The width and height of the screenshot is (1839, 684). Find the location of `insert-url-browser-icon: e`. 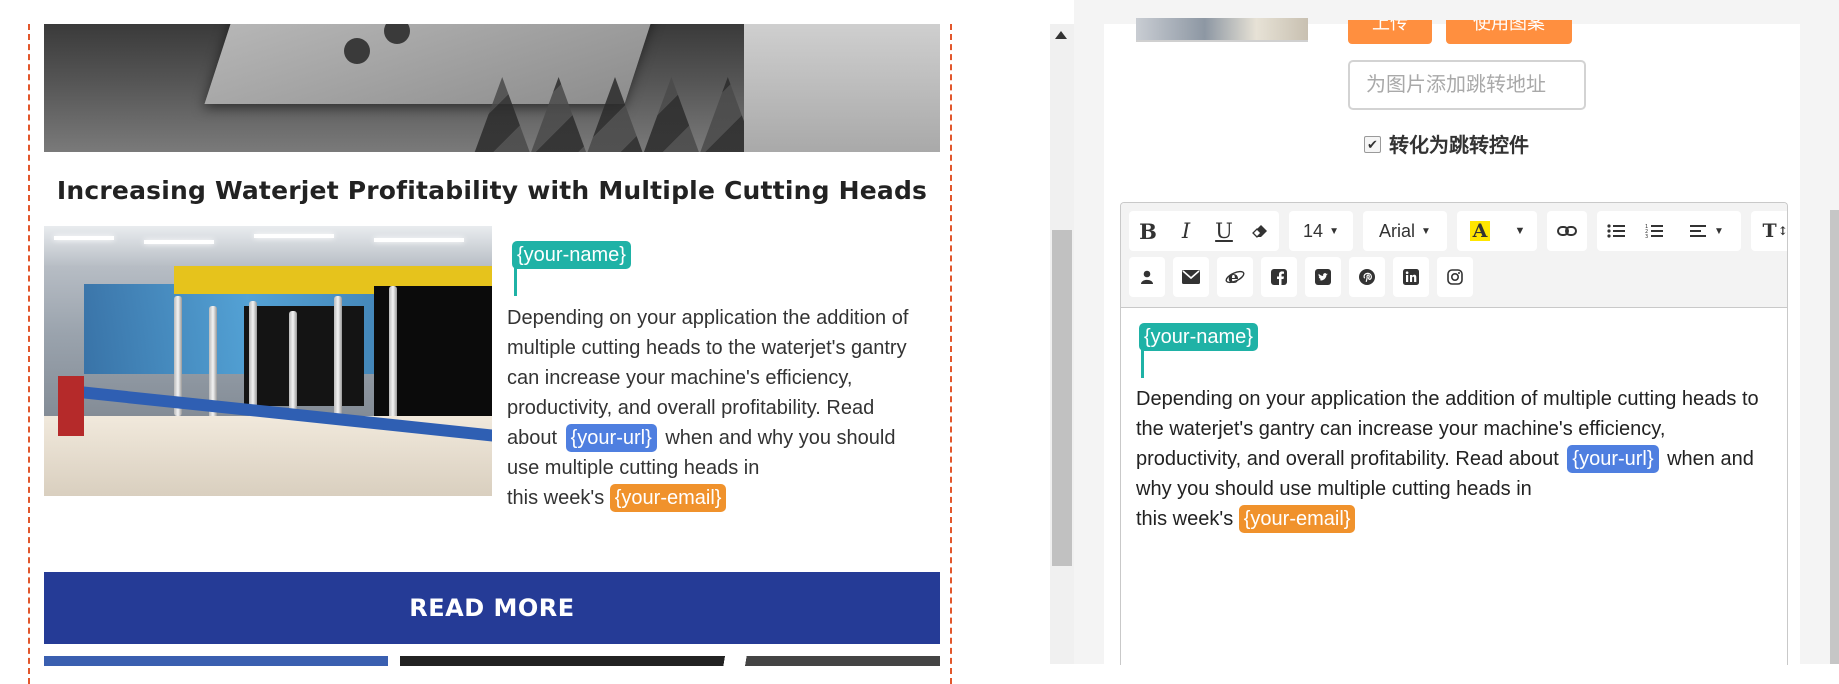

insert-url-browser-icon: e is located at coordinates (1235, 277).